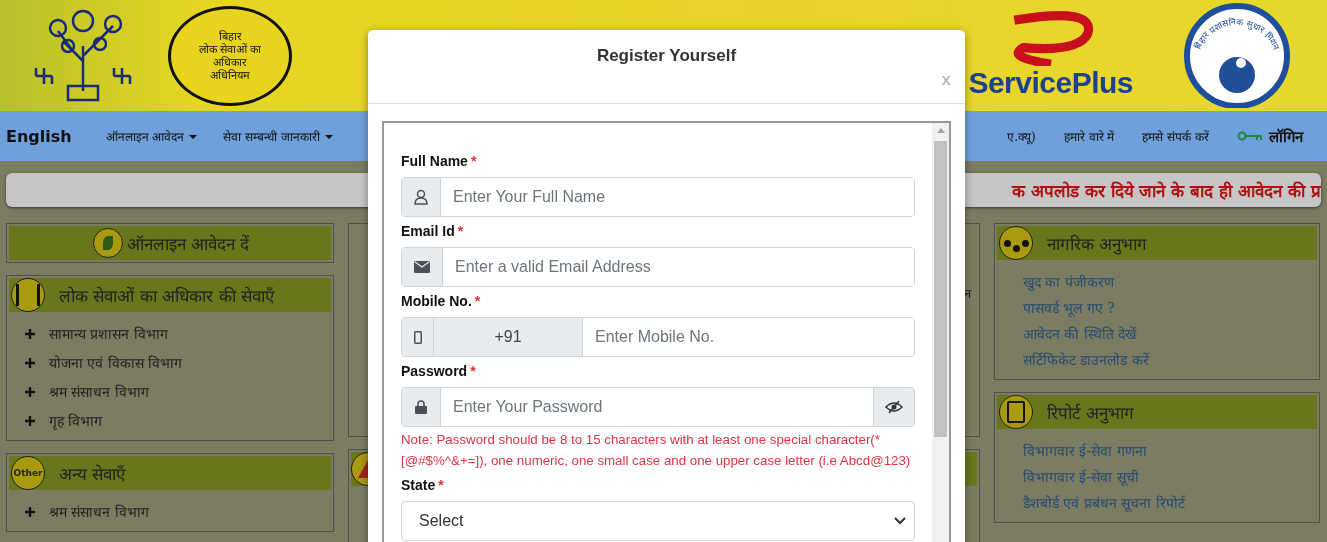 Image resolution: width=1327 pixels, height=542 pixels. I want to click on field-label: Password *, so click(439, 371).